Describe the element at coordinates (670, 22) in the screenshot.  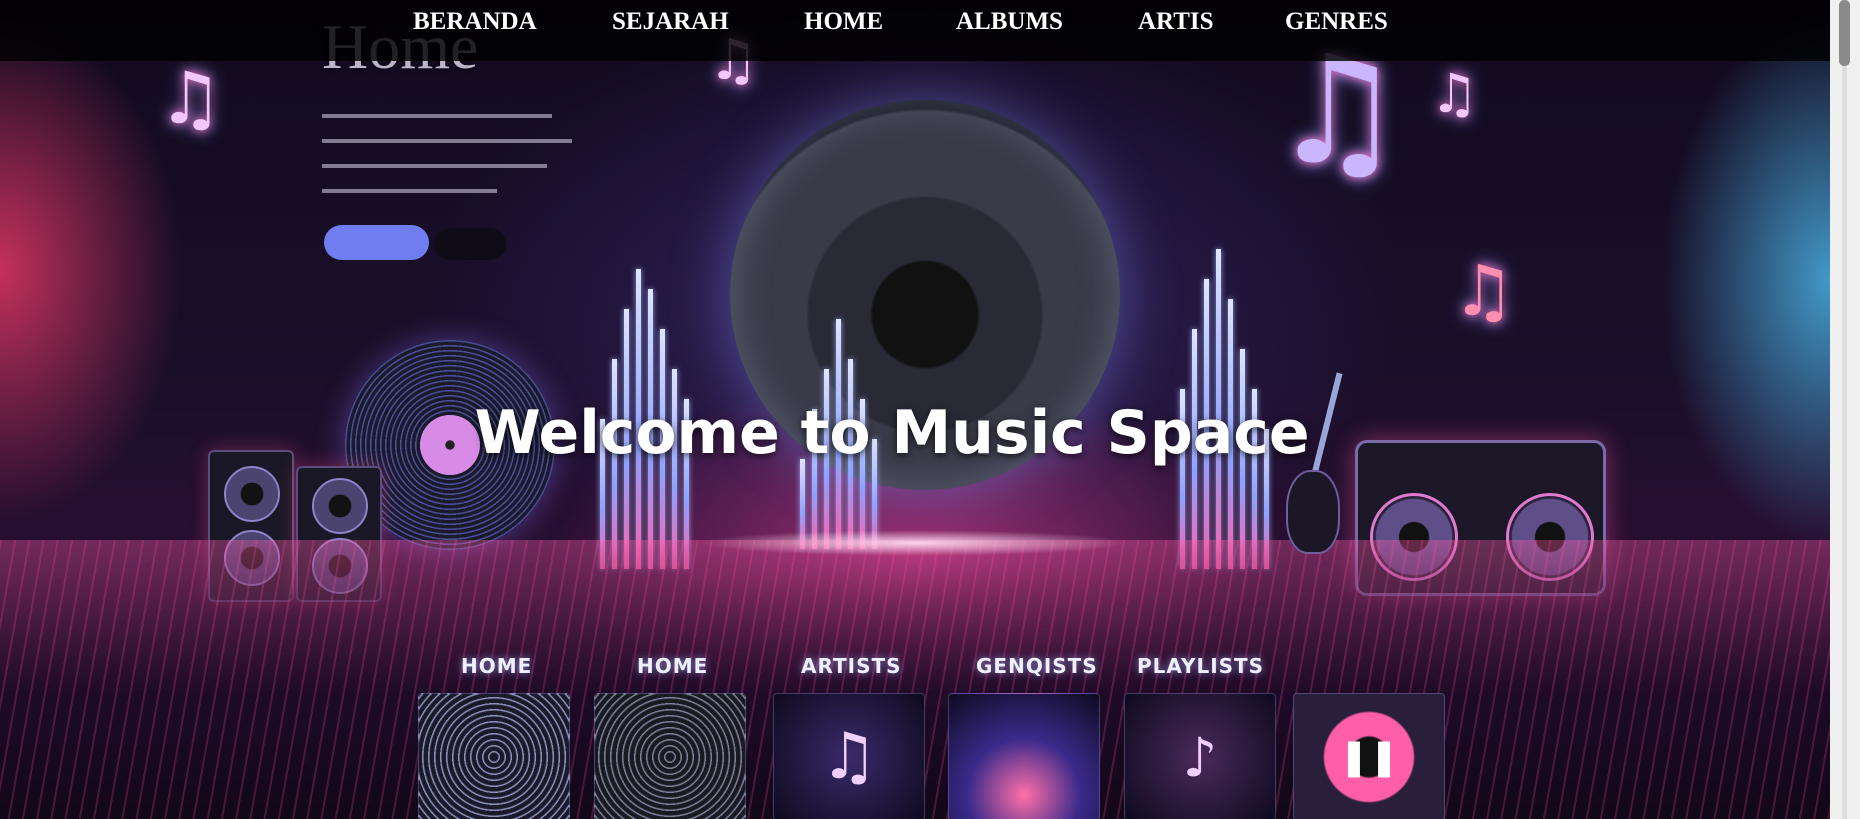
I see `nav-sejarah-link: SEJARAH` at that location.